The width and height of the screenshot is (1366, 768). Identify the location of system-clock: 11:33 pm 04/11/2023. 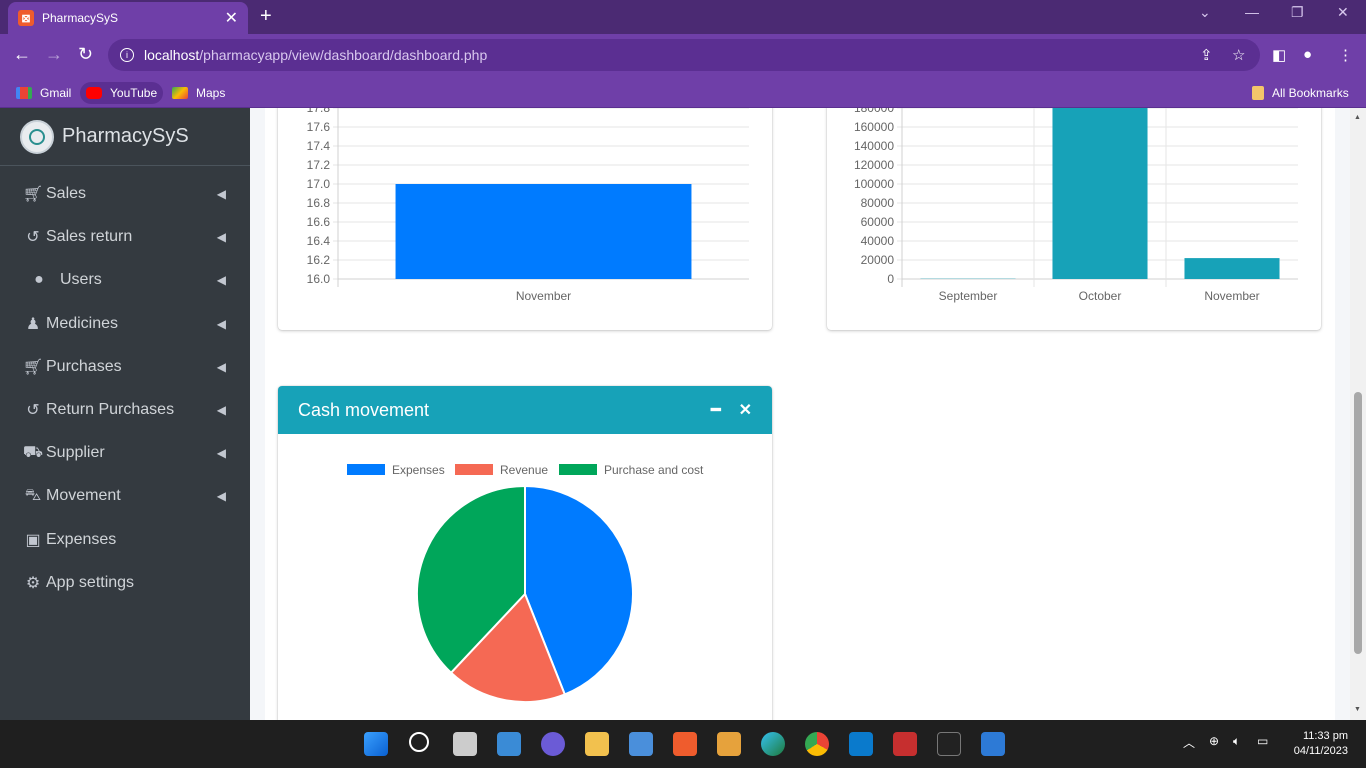
(1321, 744).